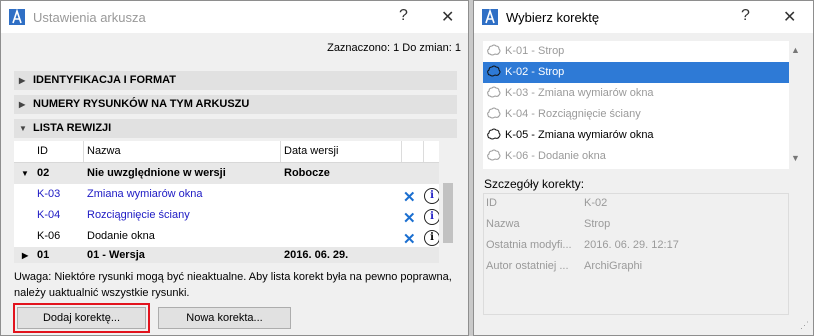  I want to click on list-item-label: K-01 - Strop, so click(535, 51).